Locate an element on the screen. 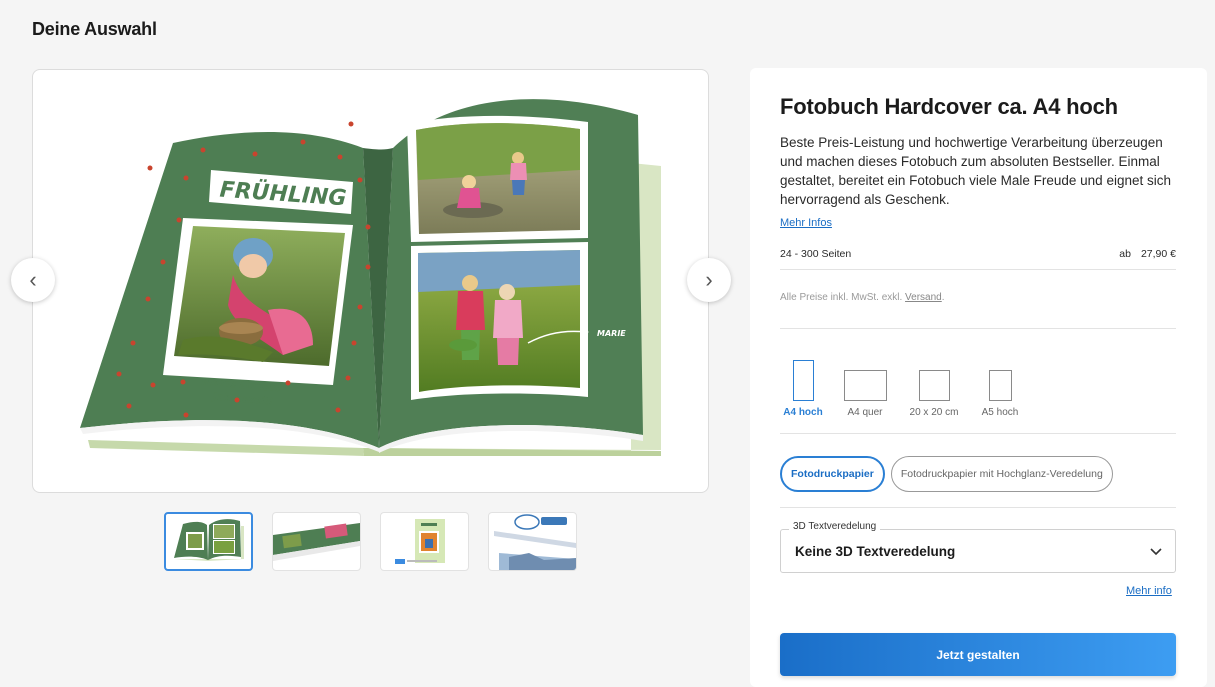 This screenshot has height=687, width=1215. chevron-down-icon is located at coordinates (1156, 552).